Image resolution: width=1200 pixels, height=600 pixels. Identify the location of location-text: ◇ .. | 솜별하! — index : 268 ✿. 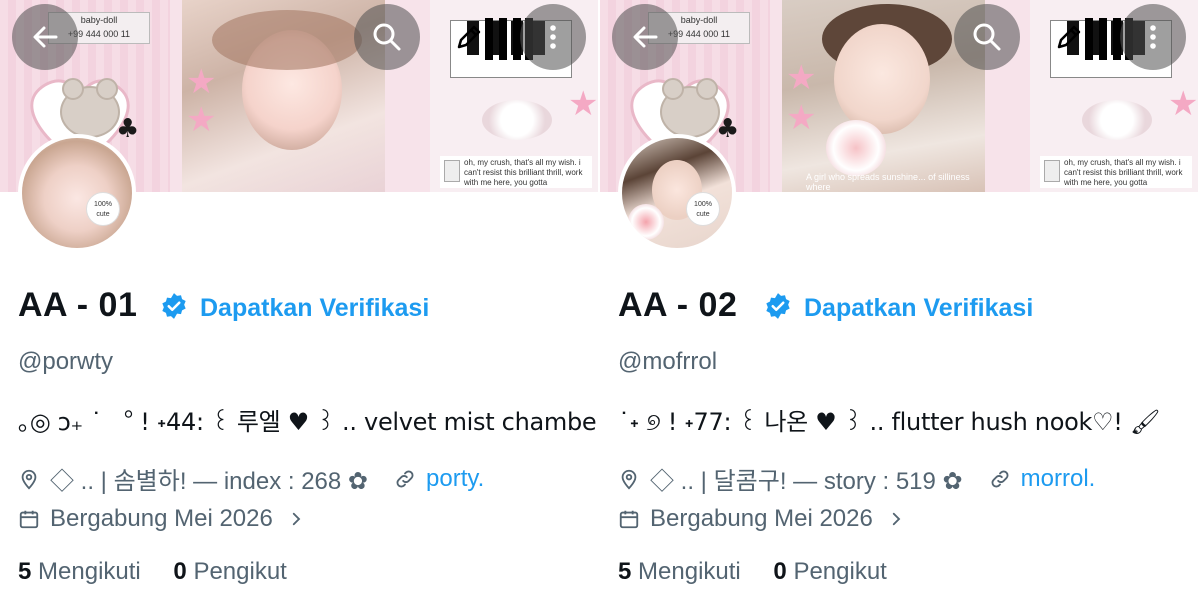
(209, 481).